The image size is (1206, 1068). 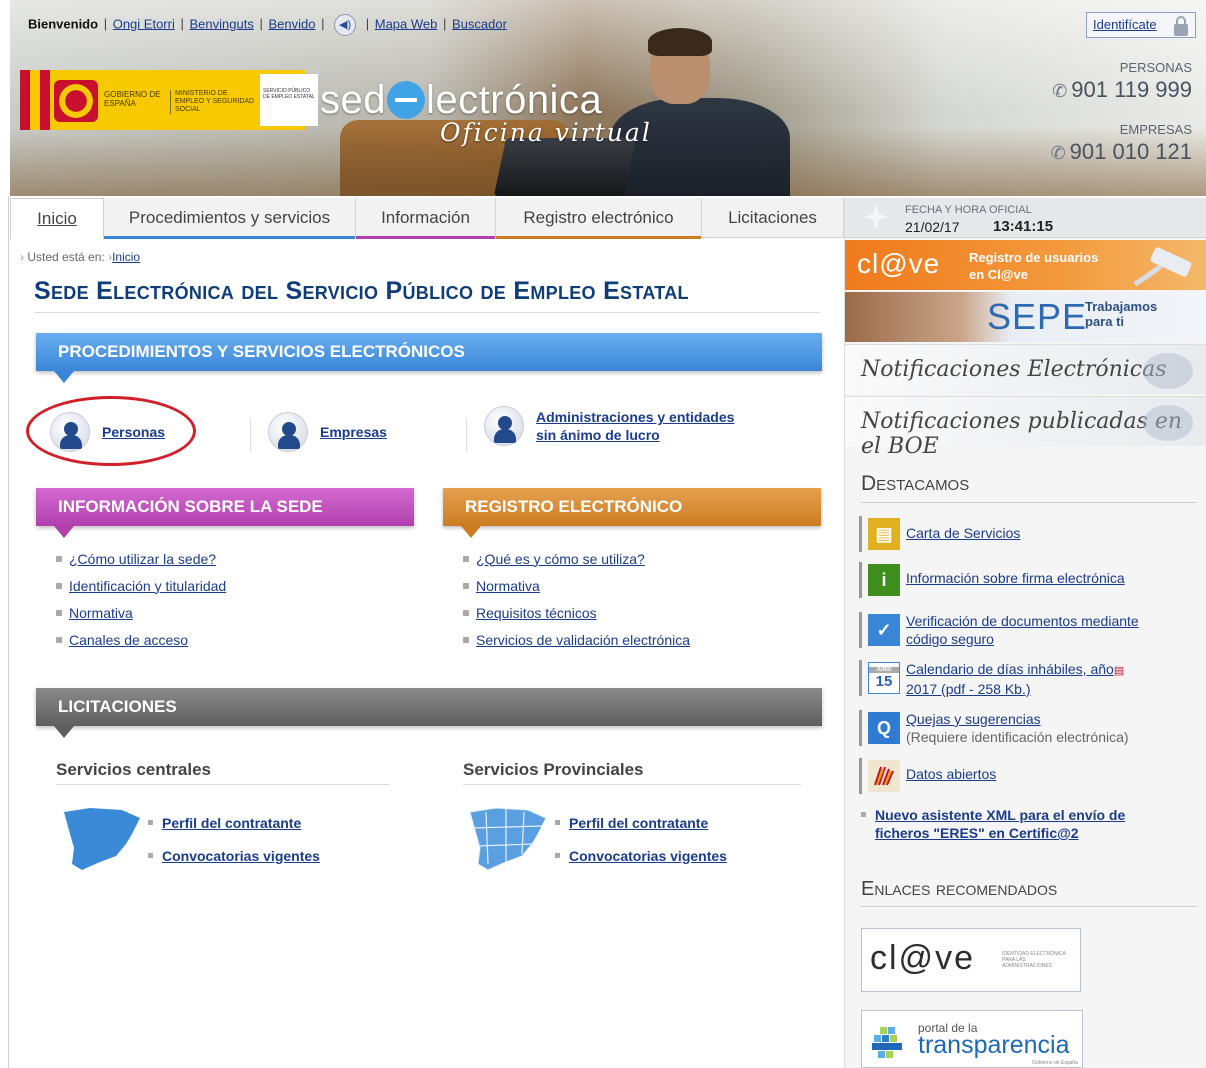 I want to click on calendario-link-line2: 2017 (pdf - 258 Kb.), so click(x=968, y=689).